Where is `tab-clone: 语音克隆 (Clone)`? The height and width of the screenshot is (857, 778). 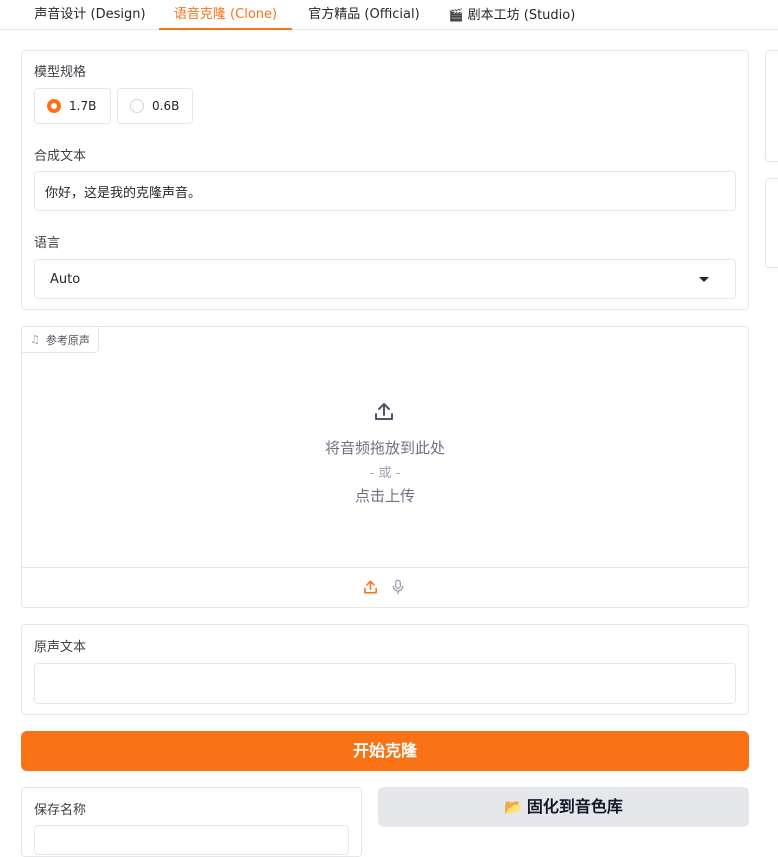
tab-clone: 语音克隆 (Clone) is located at coordinates (225, 15).